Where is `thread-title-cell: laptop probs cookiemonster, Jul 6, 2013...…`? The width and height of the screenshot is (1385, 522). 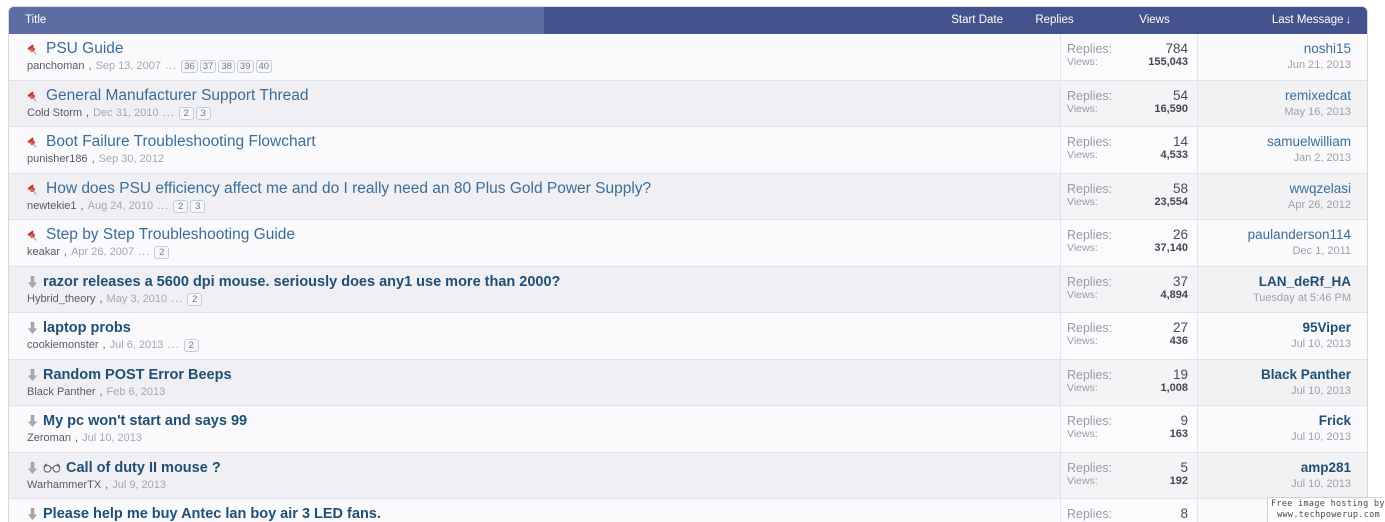 thread-title-cell: laptop probs cookiemonster, Jul 6, 2013...… is located at coordinates (534, 336).